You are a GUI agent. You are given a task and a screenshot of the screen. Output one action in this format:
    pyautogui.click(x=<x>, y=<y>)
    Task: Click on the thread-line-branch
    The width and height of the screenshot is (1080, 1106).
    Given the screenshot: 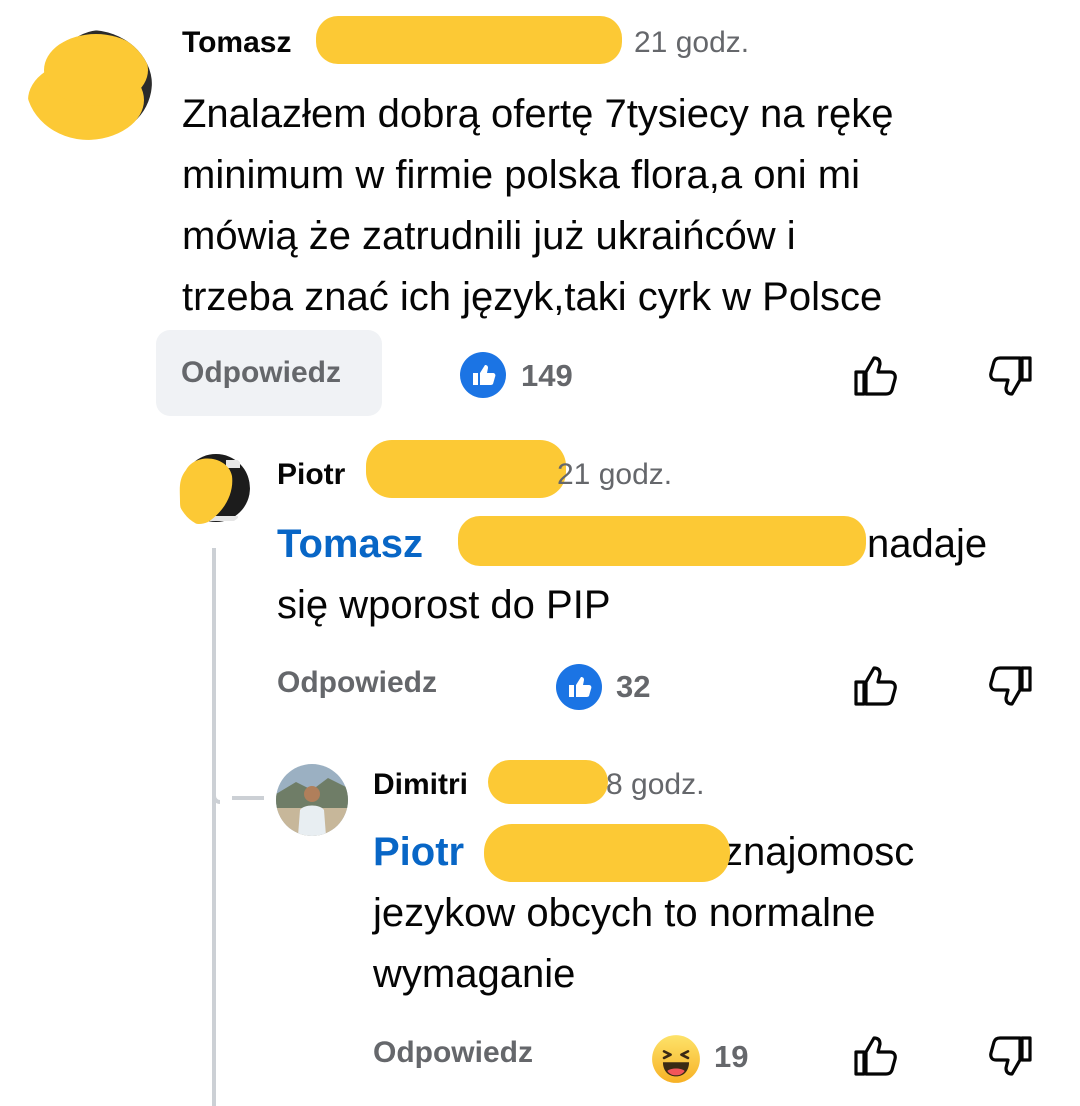 What is the action you would take?
    pyautogui.click(x=216, y=787)
    